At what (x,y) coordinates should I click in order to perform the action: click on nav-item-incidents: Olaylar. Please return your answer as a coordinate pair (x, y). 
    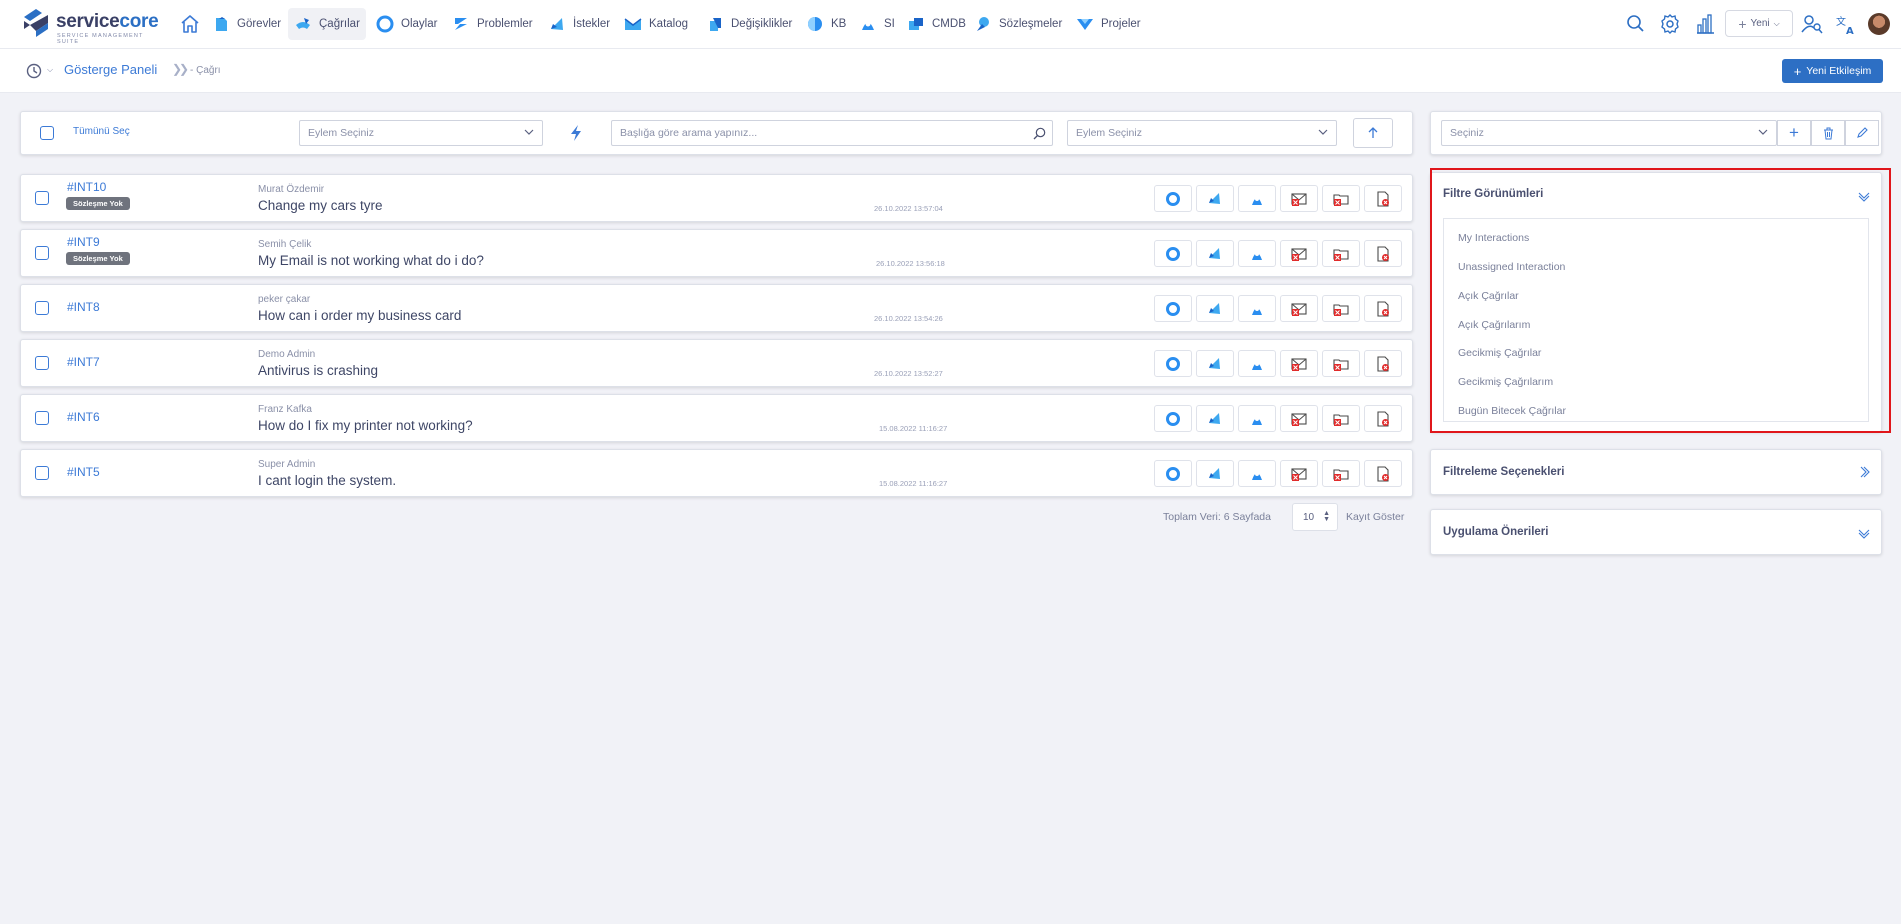
    Looking at the image, I should click on (406, 24).